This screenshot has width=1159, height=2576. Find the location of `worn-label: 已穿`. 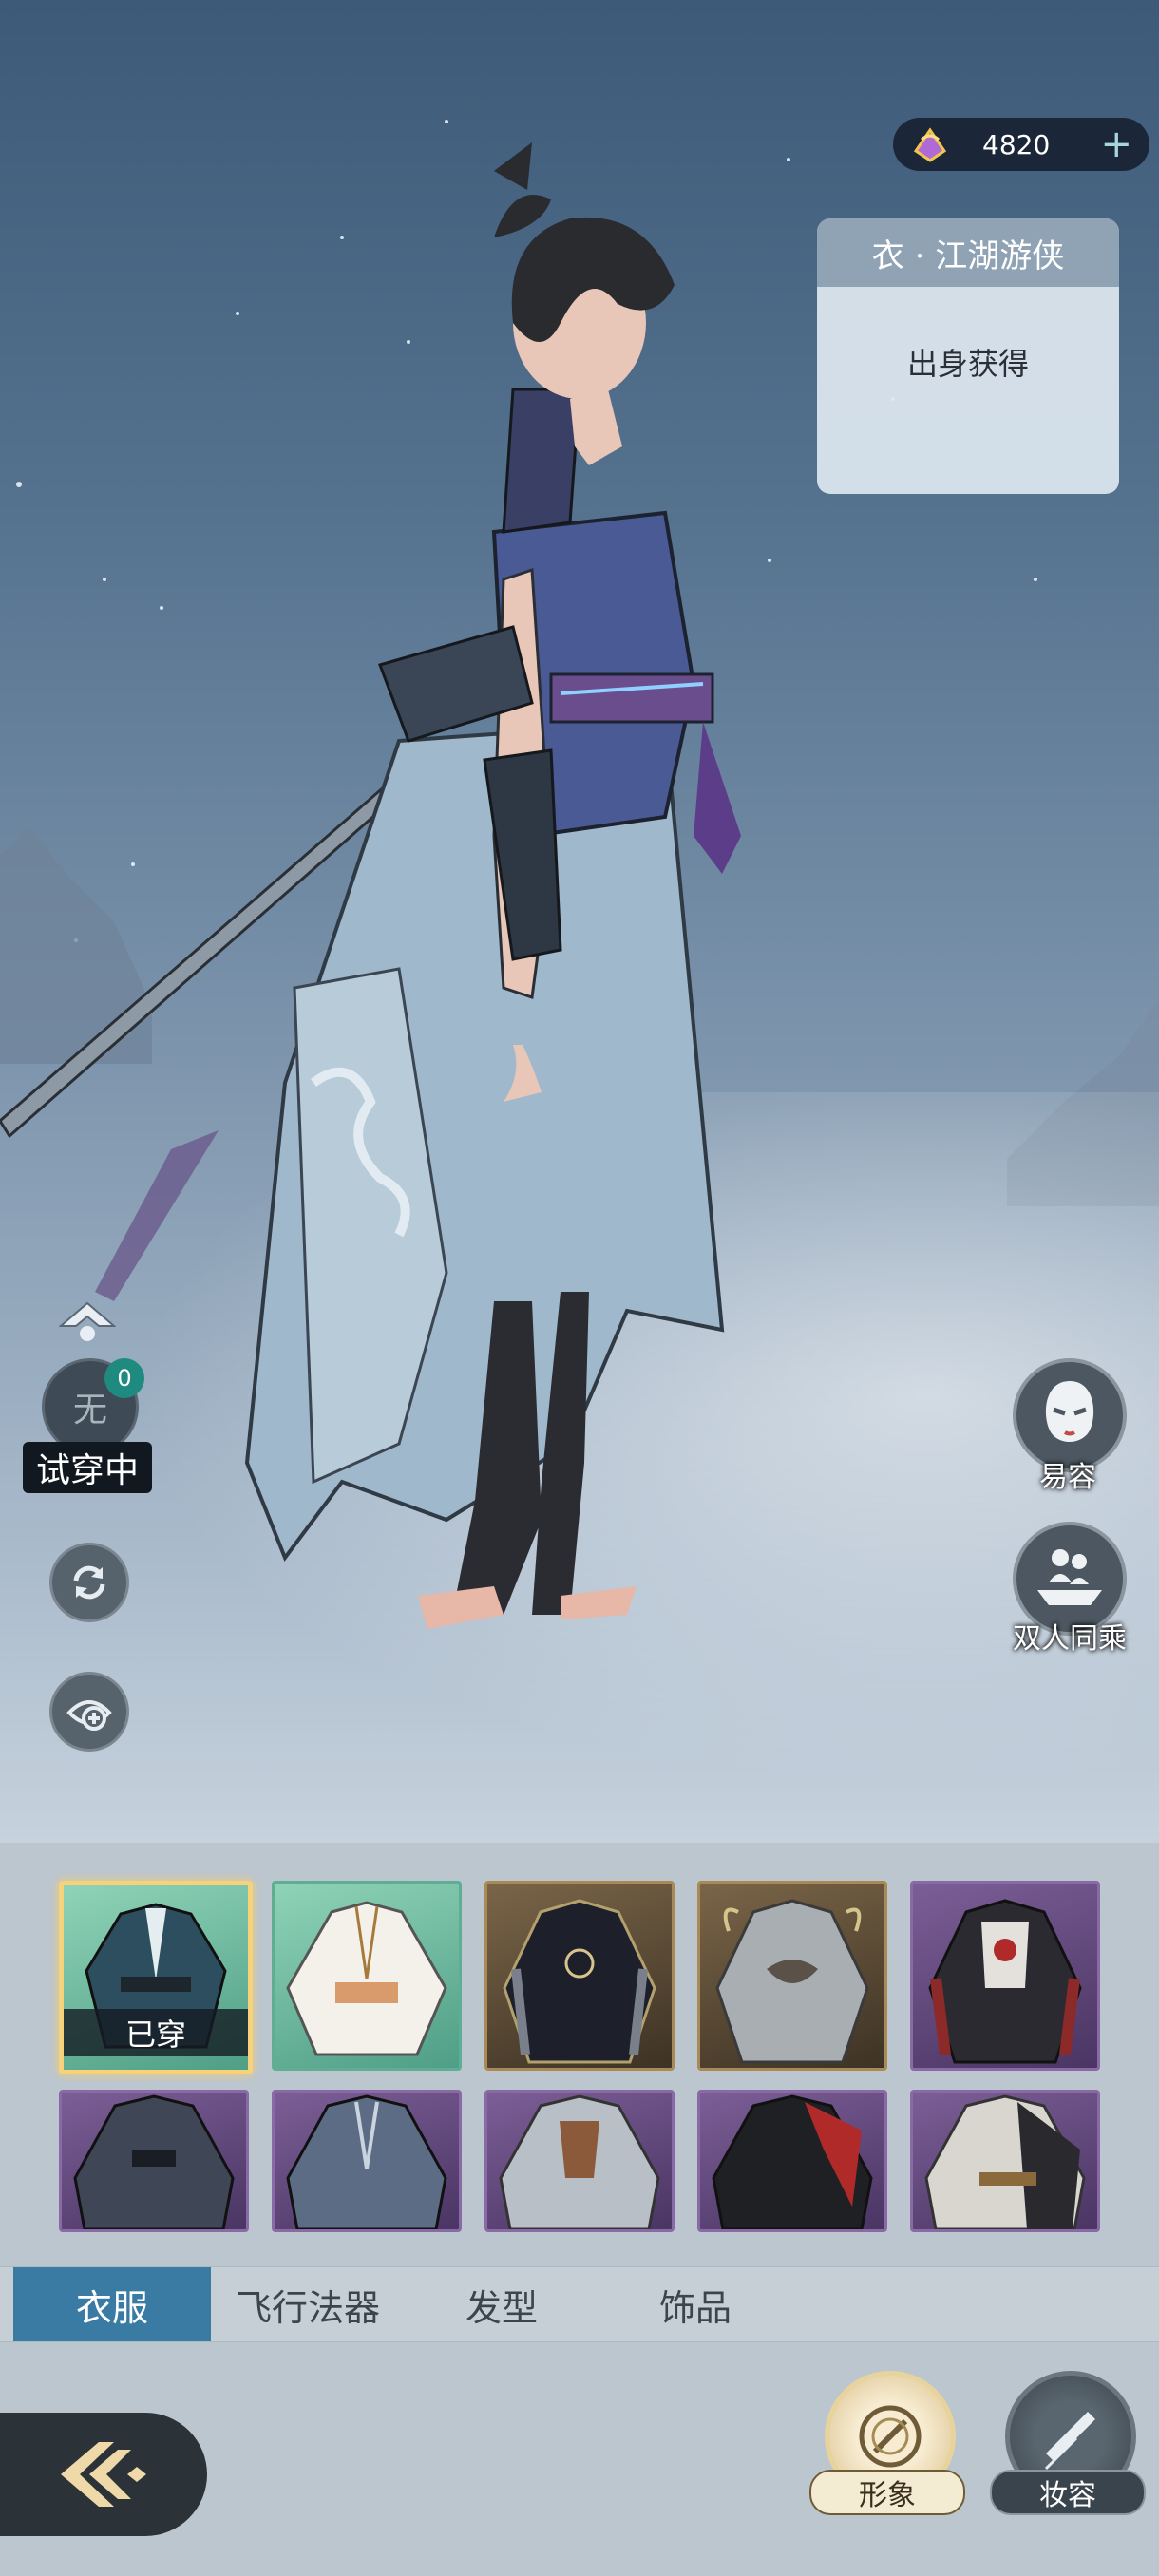

worn-label: 已穿 is located at coordinates (156, 2033).